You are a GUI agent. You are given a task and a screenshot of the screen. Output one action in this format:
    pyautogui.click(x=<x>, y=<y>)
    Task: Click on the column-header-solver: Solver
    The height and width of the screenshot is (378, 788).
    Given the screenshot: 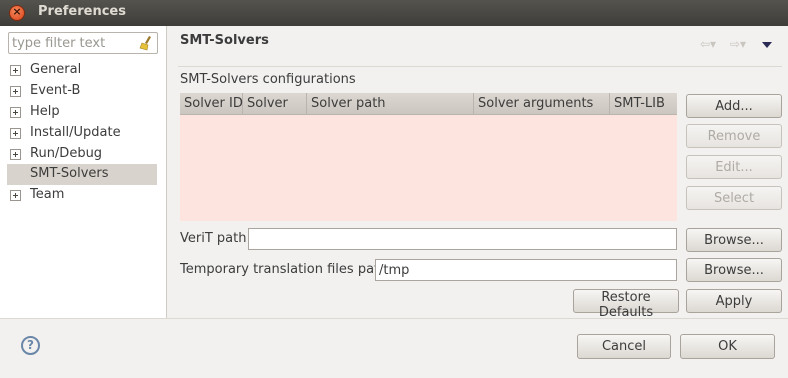 What is the action you would take?
    pyautogui.click(x=275, y=104)
    